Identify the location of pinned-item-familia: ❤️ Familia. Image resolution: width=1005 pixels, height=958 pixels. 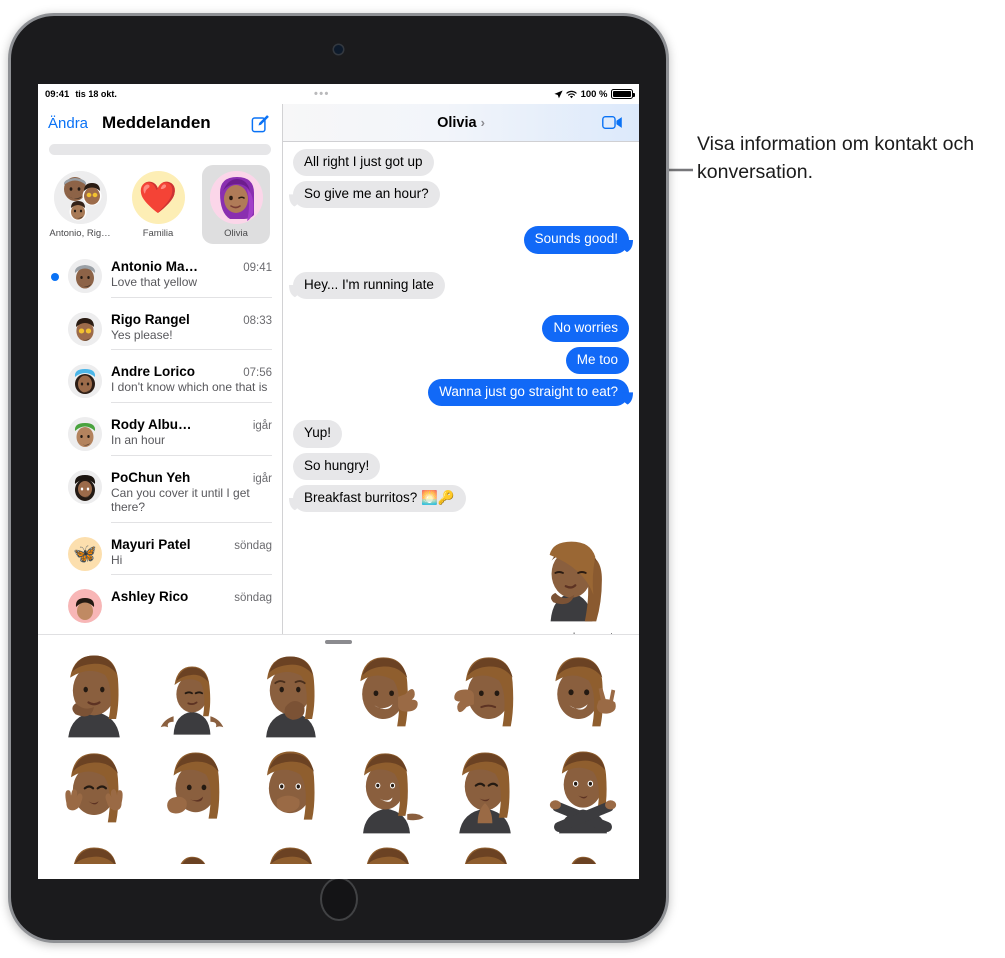
(158, 204).